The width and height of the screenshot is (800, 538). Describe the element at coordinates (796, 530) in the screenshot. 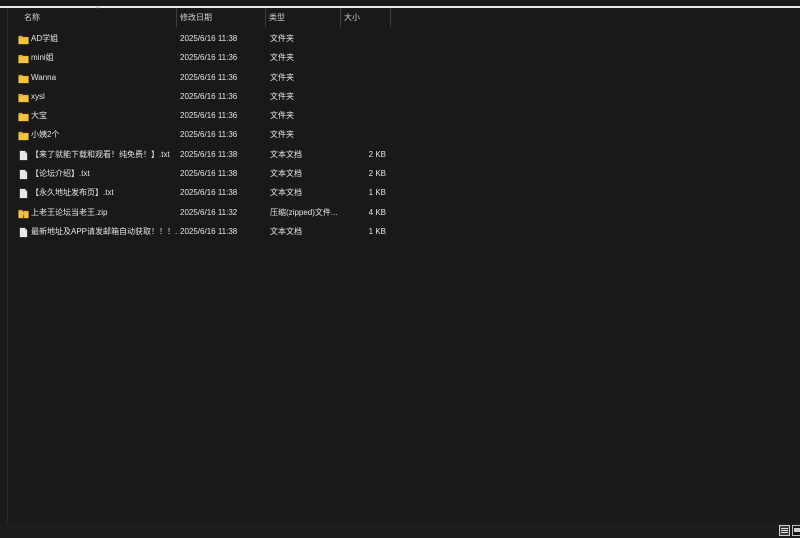

I see `tiles-view-icon` at that location.